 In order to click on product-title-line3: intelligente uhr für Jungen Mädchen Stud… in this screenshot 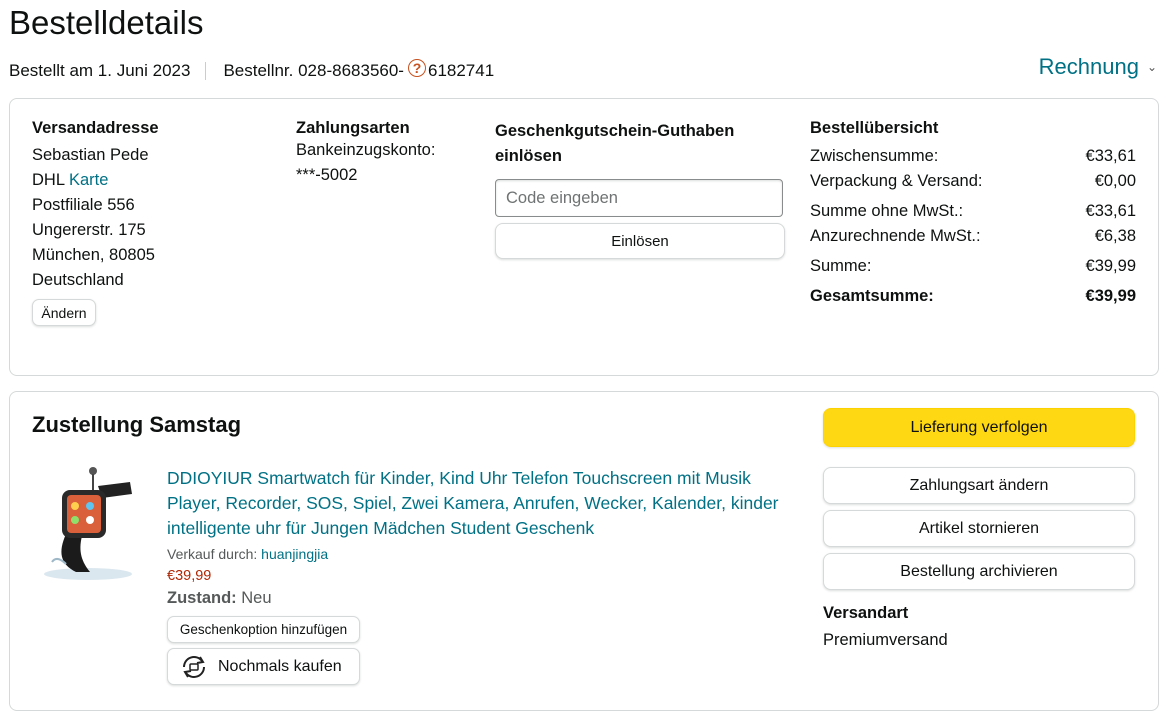, I will do `click(381, 528)`.